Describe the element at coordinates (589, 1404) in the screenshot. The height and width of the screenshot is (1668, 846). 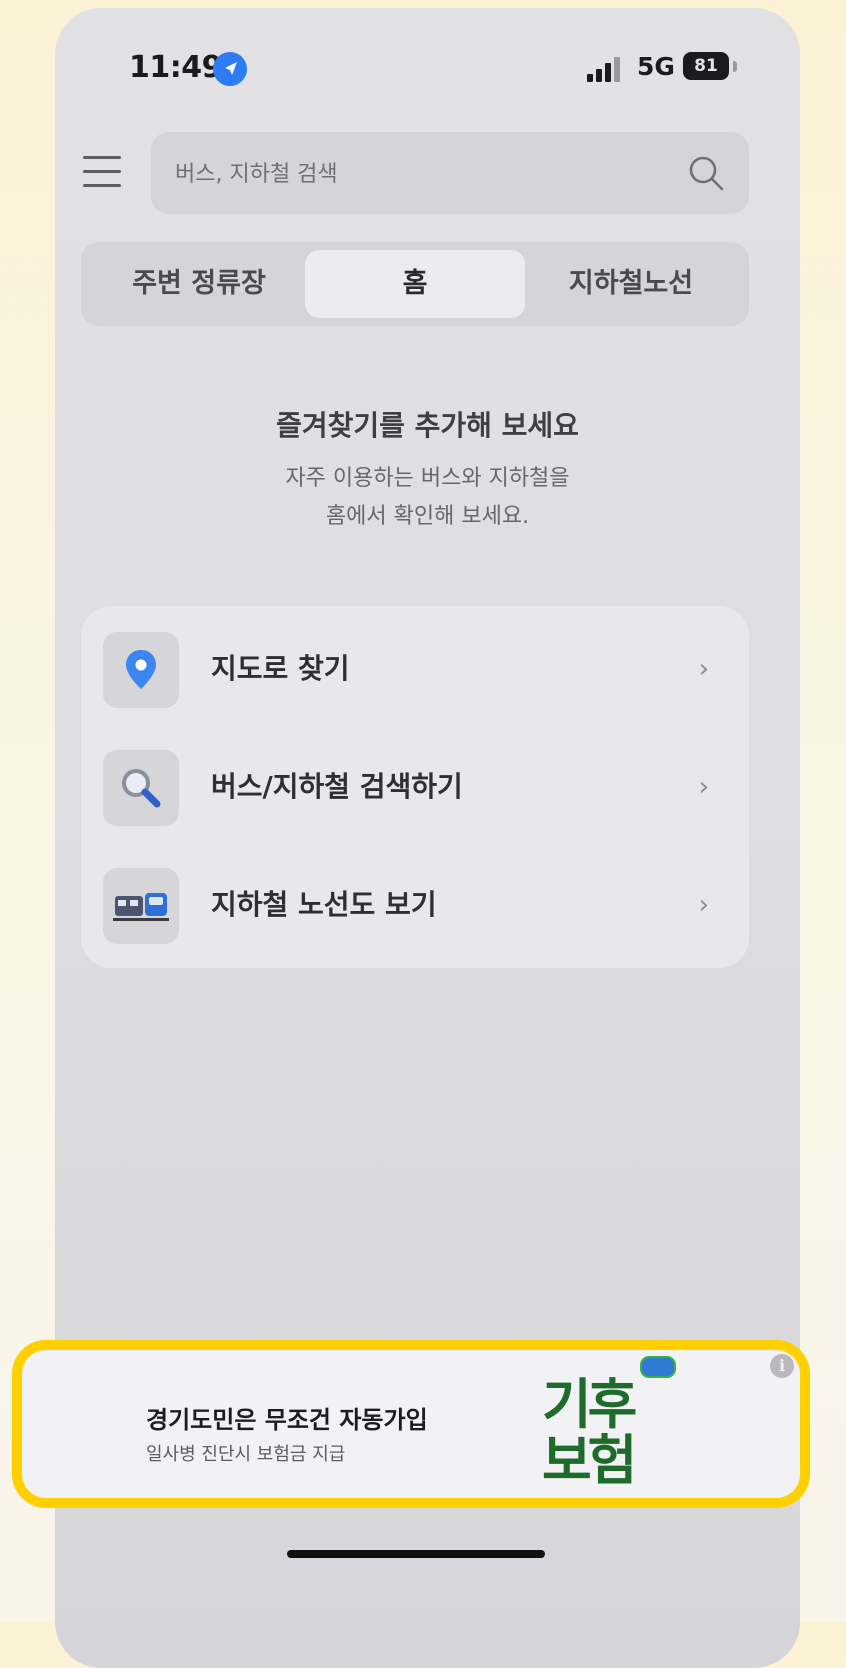
I see `logo-line1: 기후` at that location.